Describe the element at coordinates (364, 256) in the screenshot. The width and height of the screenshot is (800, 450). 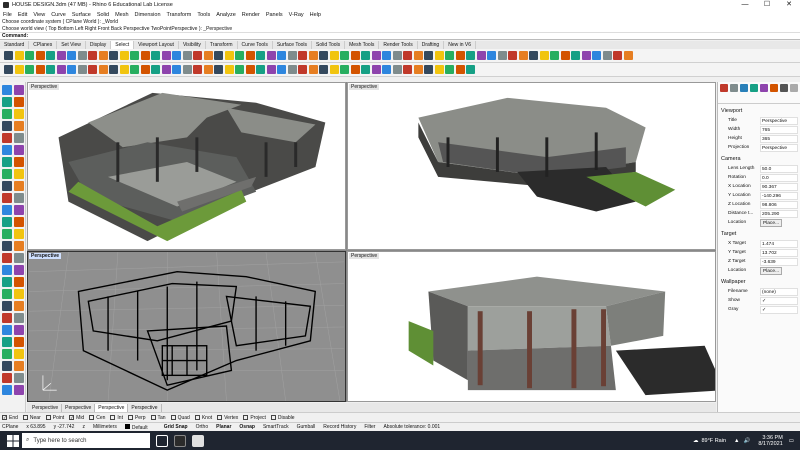
I see `viewport-label: Perspective` at that location.